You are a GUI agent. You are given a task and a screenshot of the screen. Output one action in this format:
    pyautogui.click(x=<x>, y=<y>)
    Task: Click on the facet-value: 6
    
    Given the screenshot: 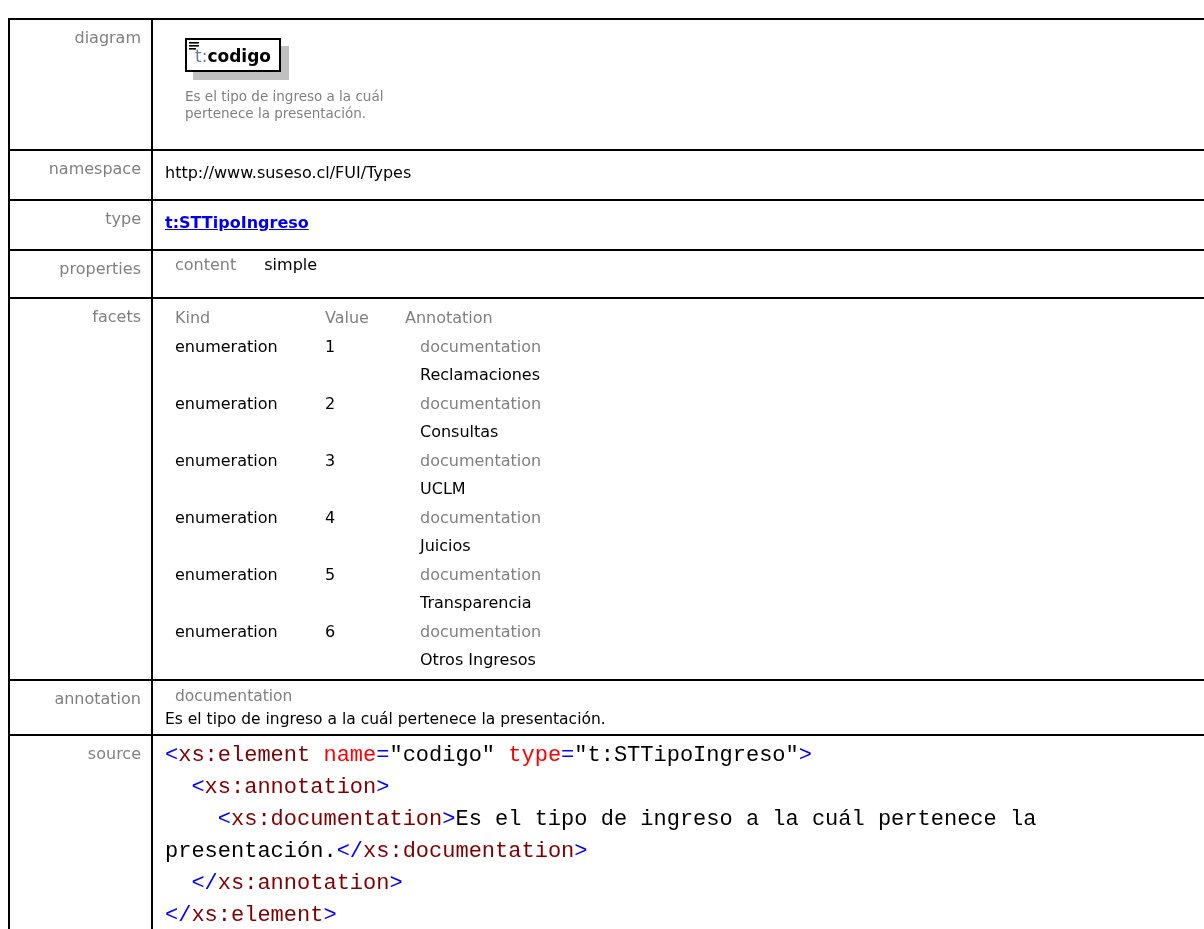 What is the action you would take?
    pyautogui.click(x=331, y=631)
    